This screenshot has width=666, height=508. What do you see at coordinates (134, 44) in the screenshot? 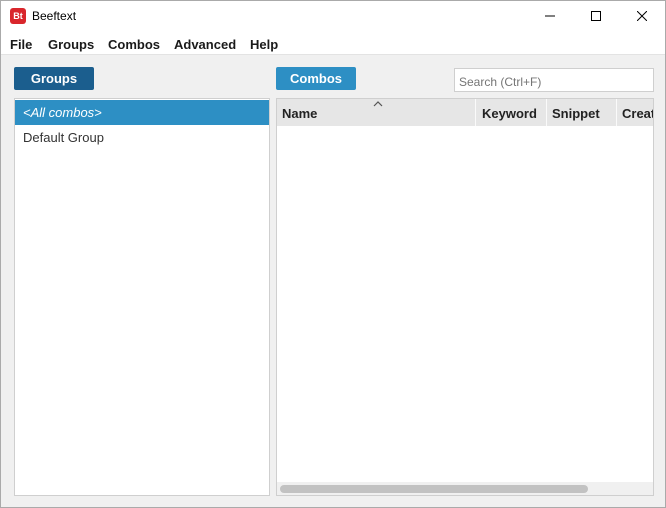
I see `menu-combos: Combos` at bounding box center [134, 44].